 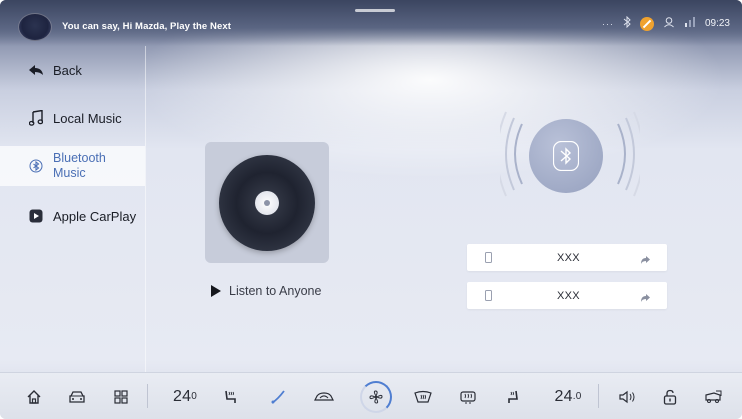 I want to click on wiper-icon, so click(x=278, y=396).